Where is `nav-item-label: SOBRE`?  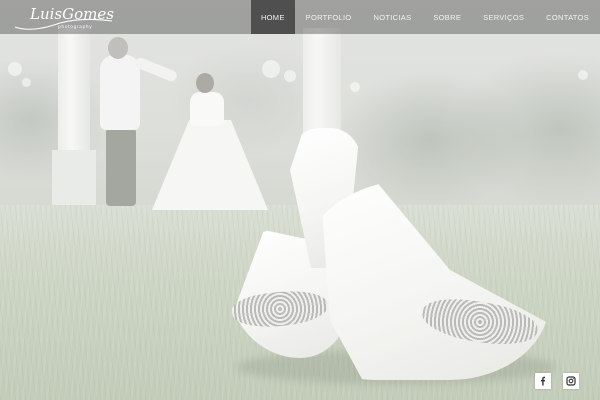
nav-item-label: SOBRE is located at coordinates (447, 17).